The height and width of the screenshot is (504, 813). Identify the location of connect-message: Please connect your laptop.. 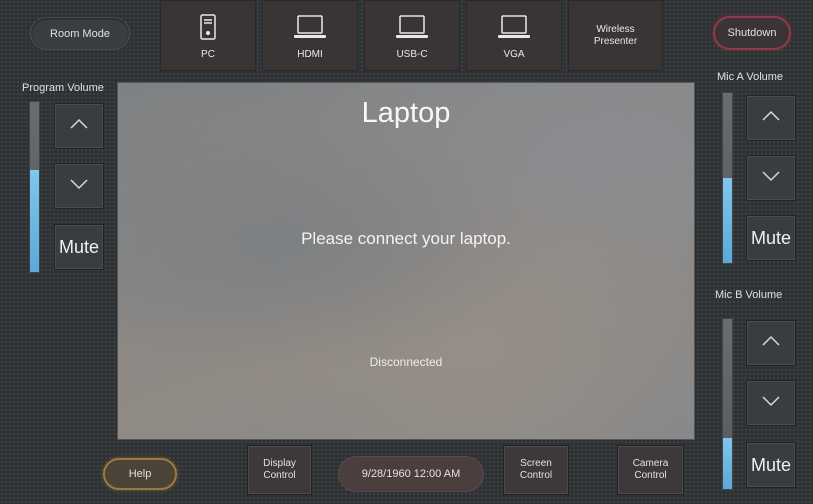
(406, 238).